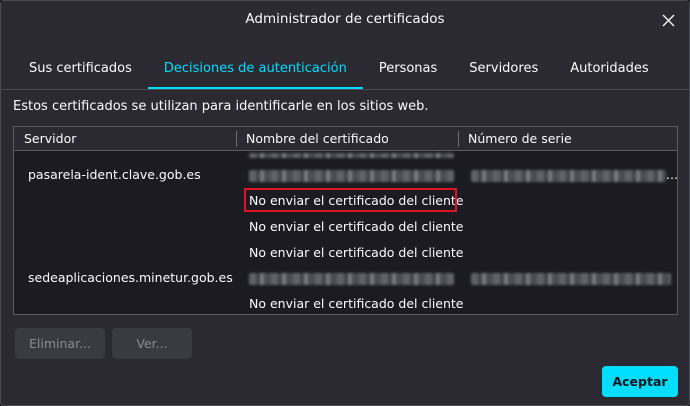 This screenshot has width=690, height=406. Describe the element at coordinates (567, 139) in the screenshot. I see `column-header-serial-number: Número de serie` at that location.